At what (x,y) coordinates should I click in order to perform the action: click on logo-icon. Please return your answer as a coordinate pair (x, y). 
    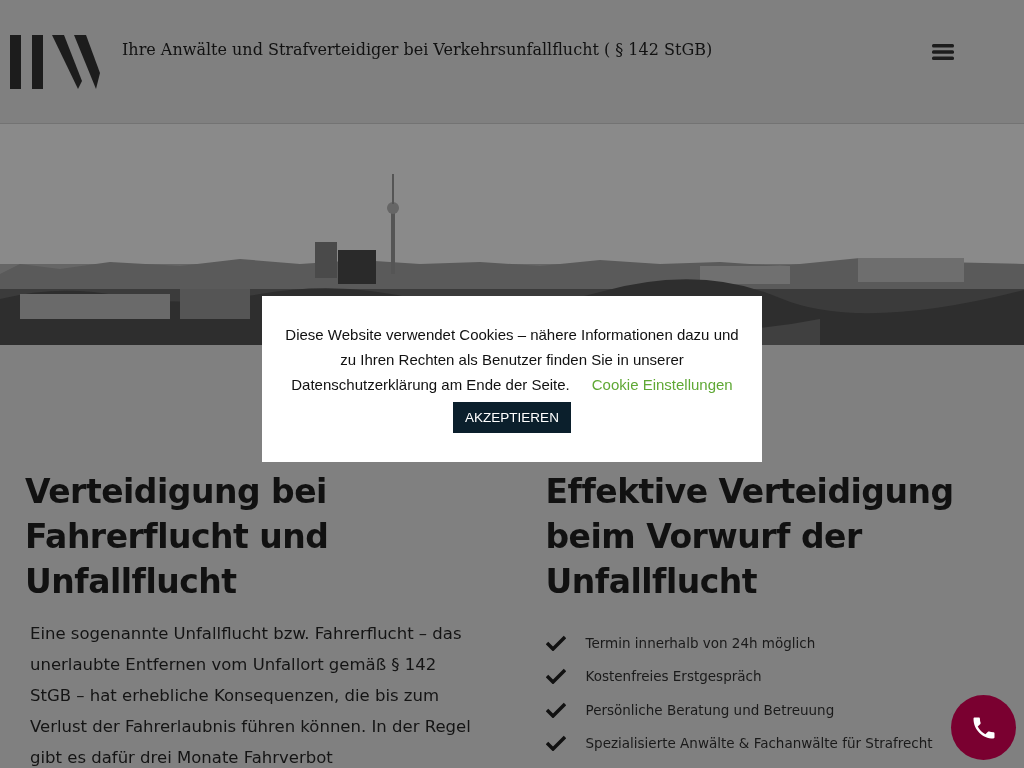
    Looking at the image, I should click on (55, 62).